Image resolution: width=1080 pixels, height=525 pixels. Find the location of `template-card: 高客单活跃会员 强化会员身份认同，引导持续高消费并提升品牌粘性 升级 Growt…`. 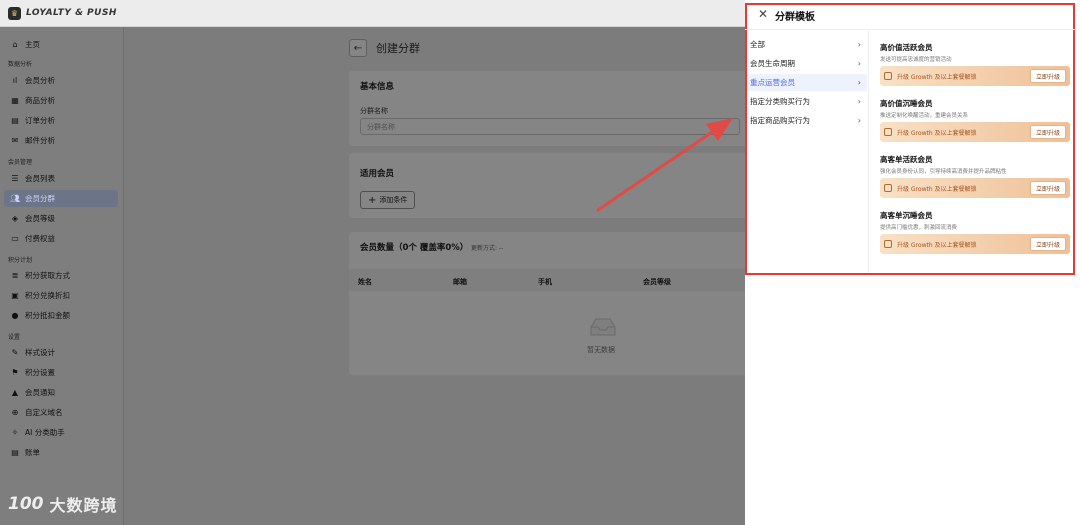

template-card: 高客单活跃会员 强化会员身份认同，引导持续高消费并提升品牌粘性 升级 Growt… is located at coordinates (975, 176).